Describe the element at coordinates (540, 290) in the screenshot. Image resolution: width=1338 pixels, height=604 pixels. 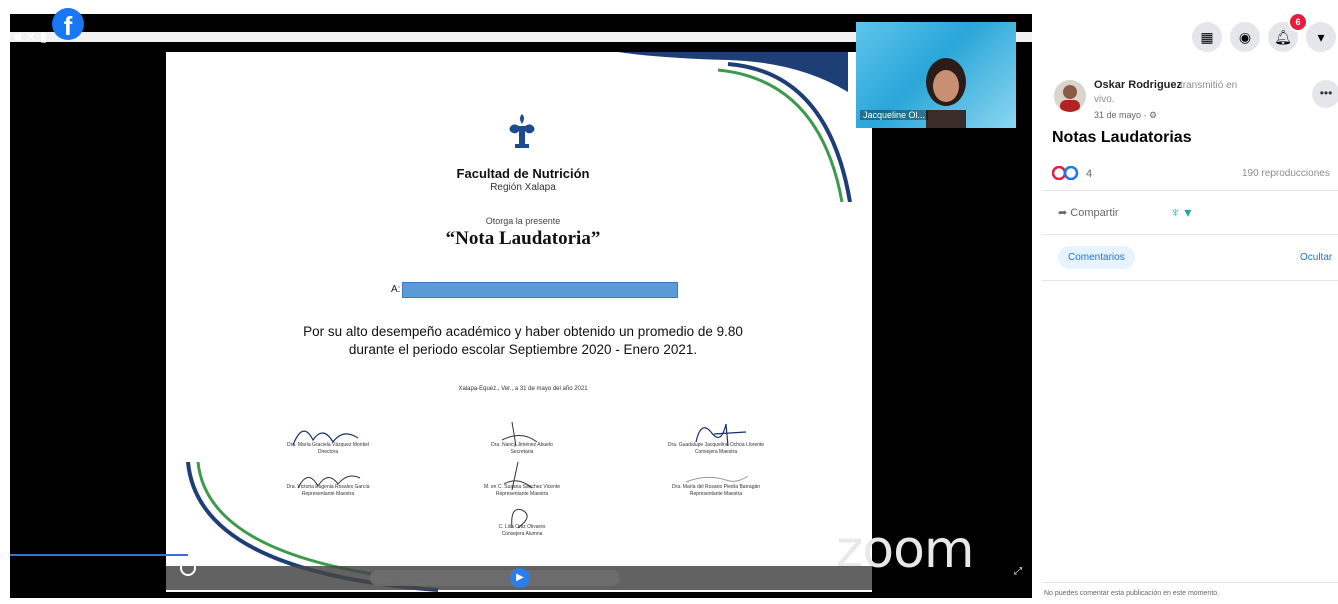
I see `recipient-name-redaction` at that location.